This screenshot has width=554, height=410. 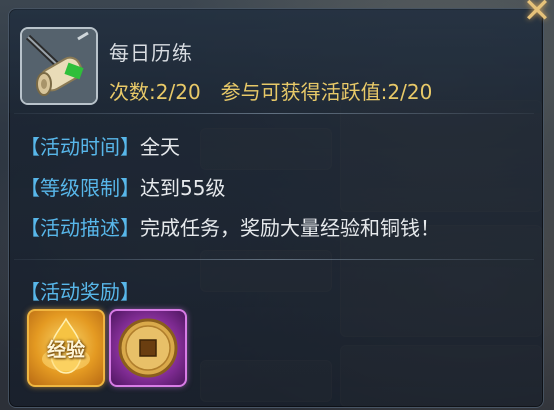 I want to click on scroll-sword-icon, so click(x=59, y=66).